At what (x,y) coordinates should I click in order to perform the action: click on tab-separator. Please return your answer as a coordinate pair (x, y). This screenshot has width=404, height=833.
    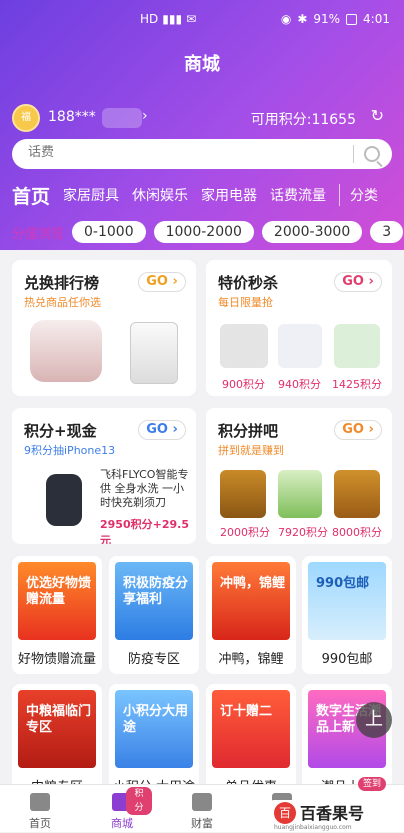
    Looking at the image, I should click on (340, 195).